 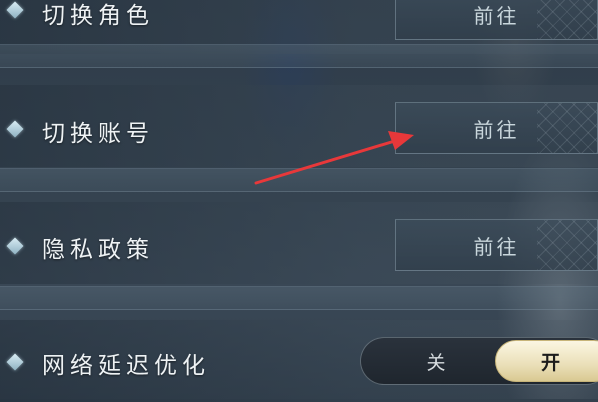 I want to click on arrow-head, so click(x=401, y=140).